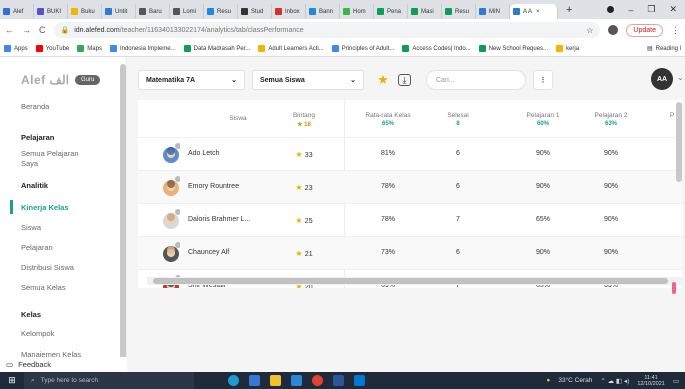 The width and height of the screenshot is (685, 389). Describe the element at coordinates (123, 211) in the screenshot. I see `sidebar-scrollbar` at that location.